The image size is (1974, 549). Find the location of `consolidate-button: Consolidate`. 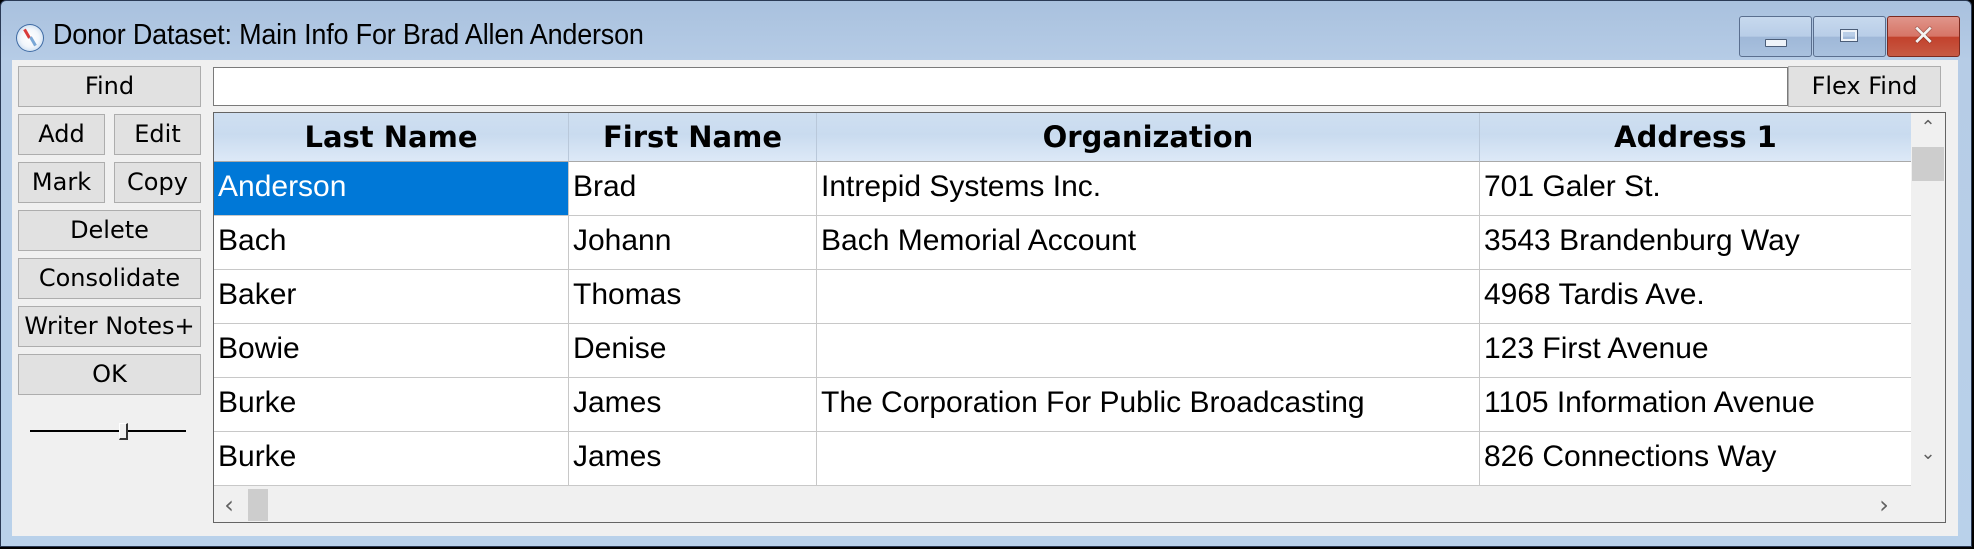

consolidate-button: Consolidate is located at coordinates (109, 278).